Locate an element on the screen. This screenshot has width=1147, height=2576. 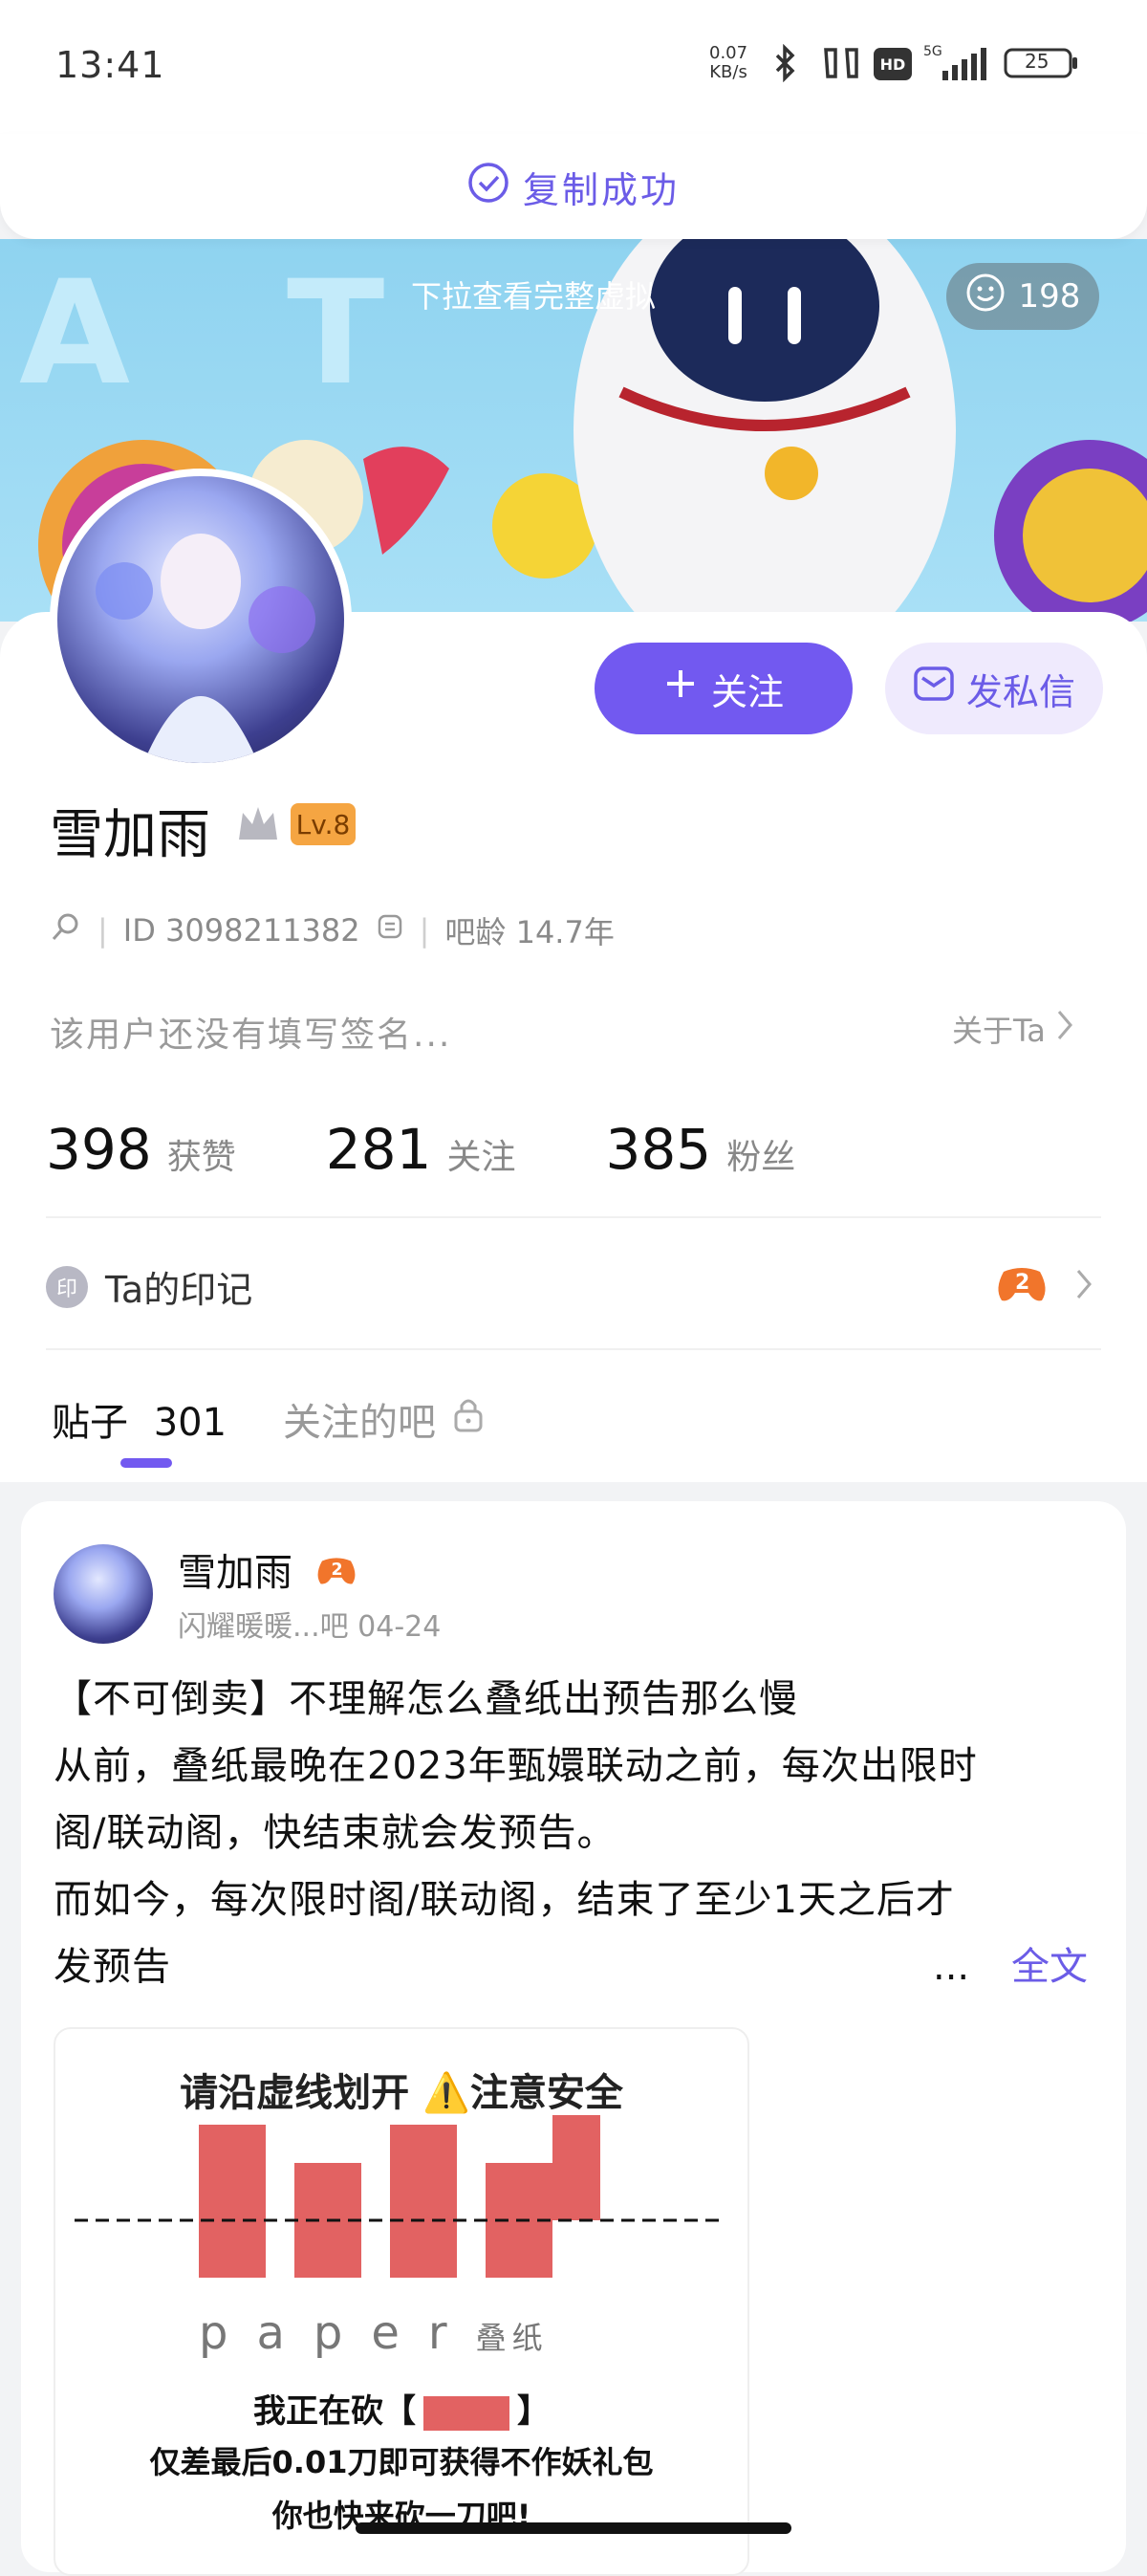
post-author-name: 雪加雨 is located at coordinates (235, 1573).